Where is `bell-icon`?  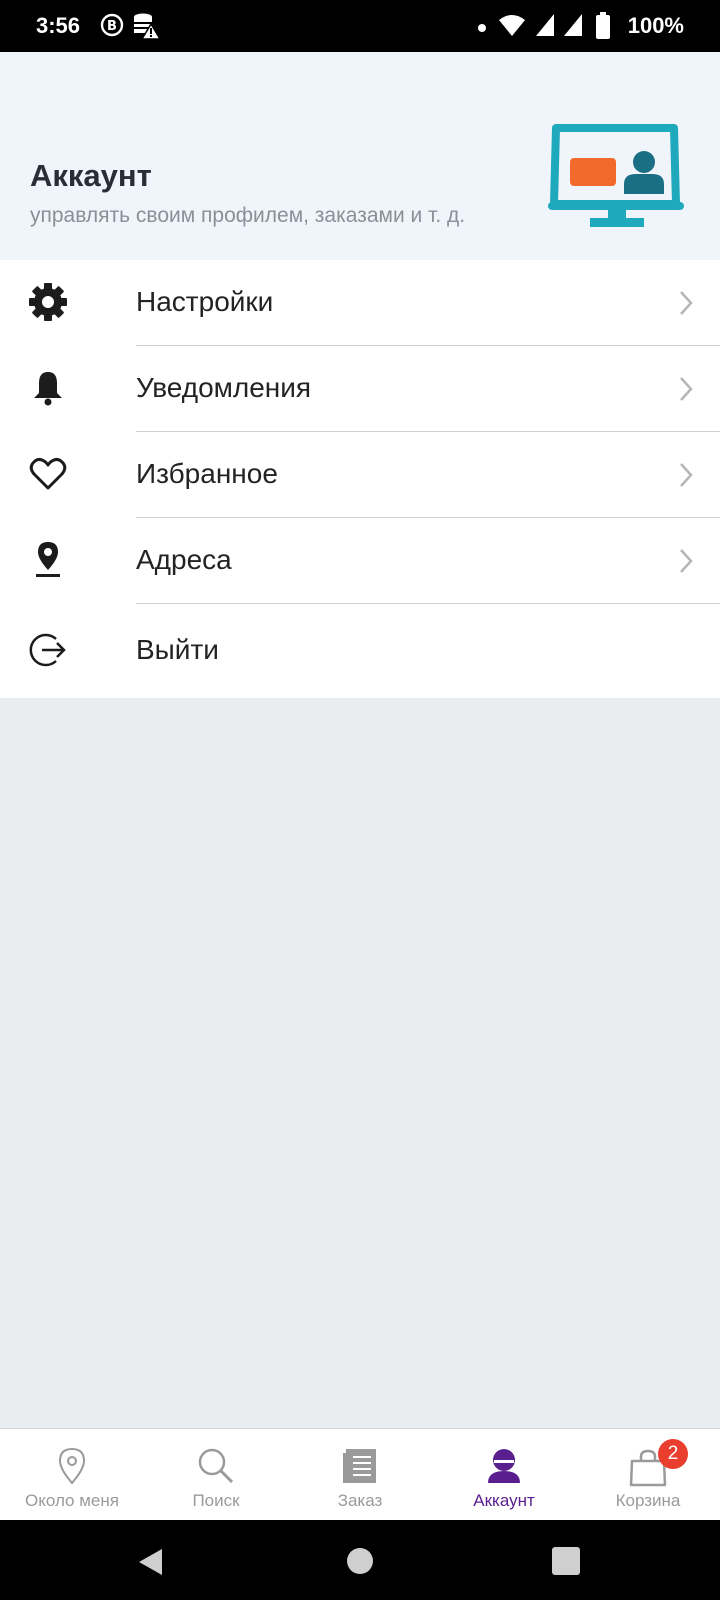
bell-icon is located at coordinates (48, 388).